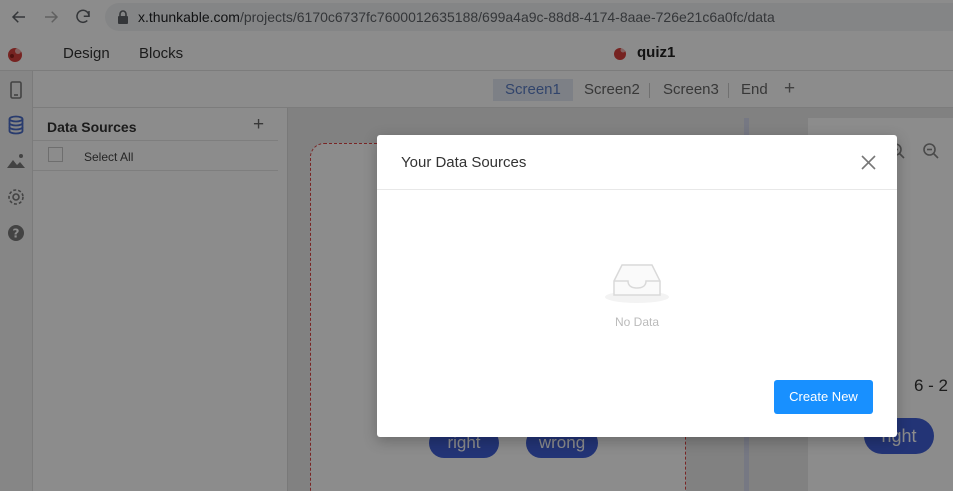 This screenshot has width=953, height=491. What do you see at coordinates (823, 397) in the screenshot?
I see `create-new-button: Create New` at bounding box center [823, 397].